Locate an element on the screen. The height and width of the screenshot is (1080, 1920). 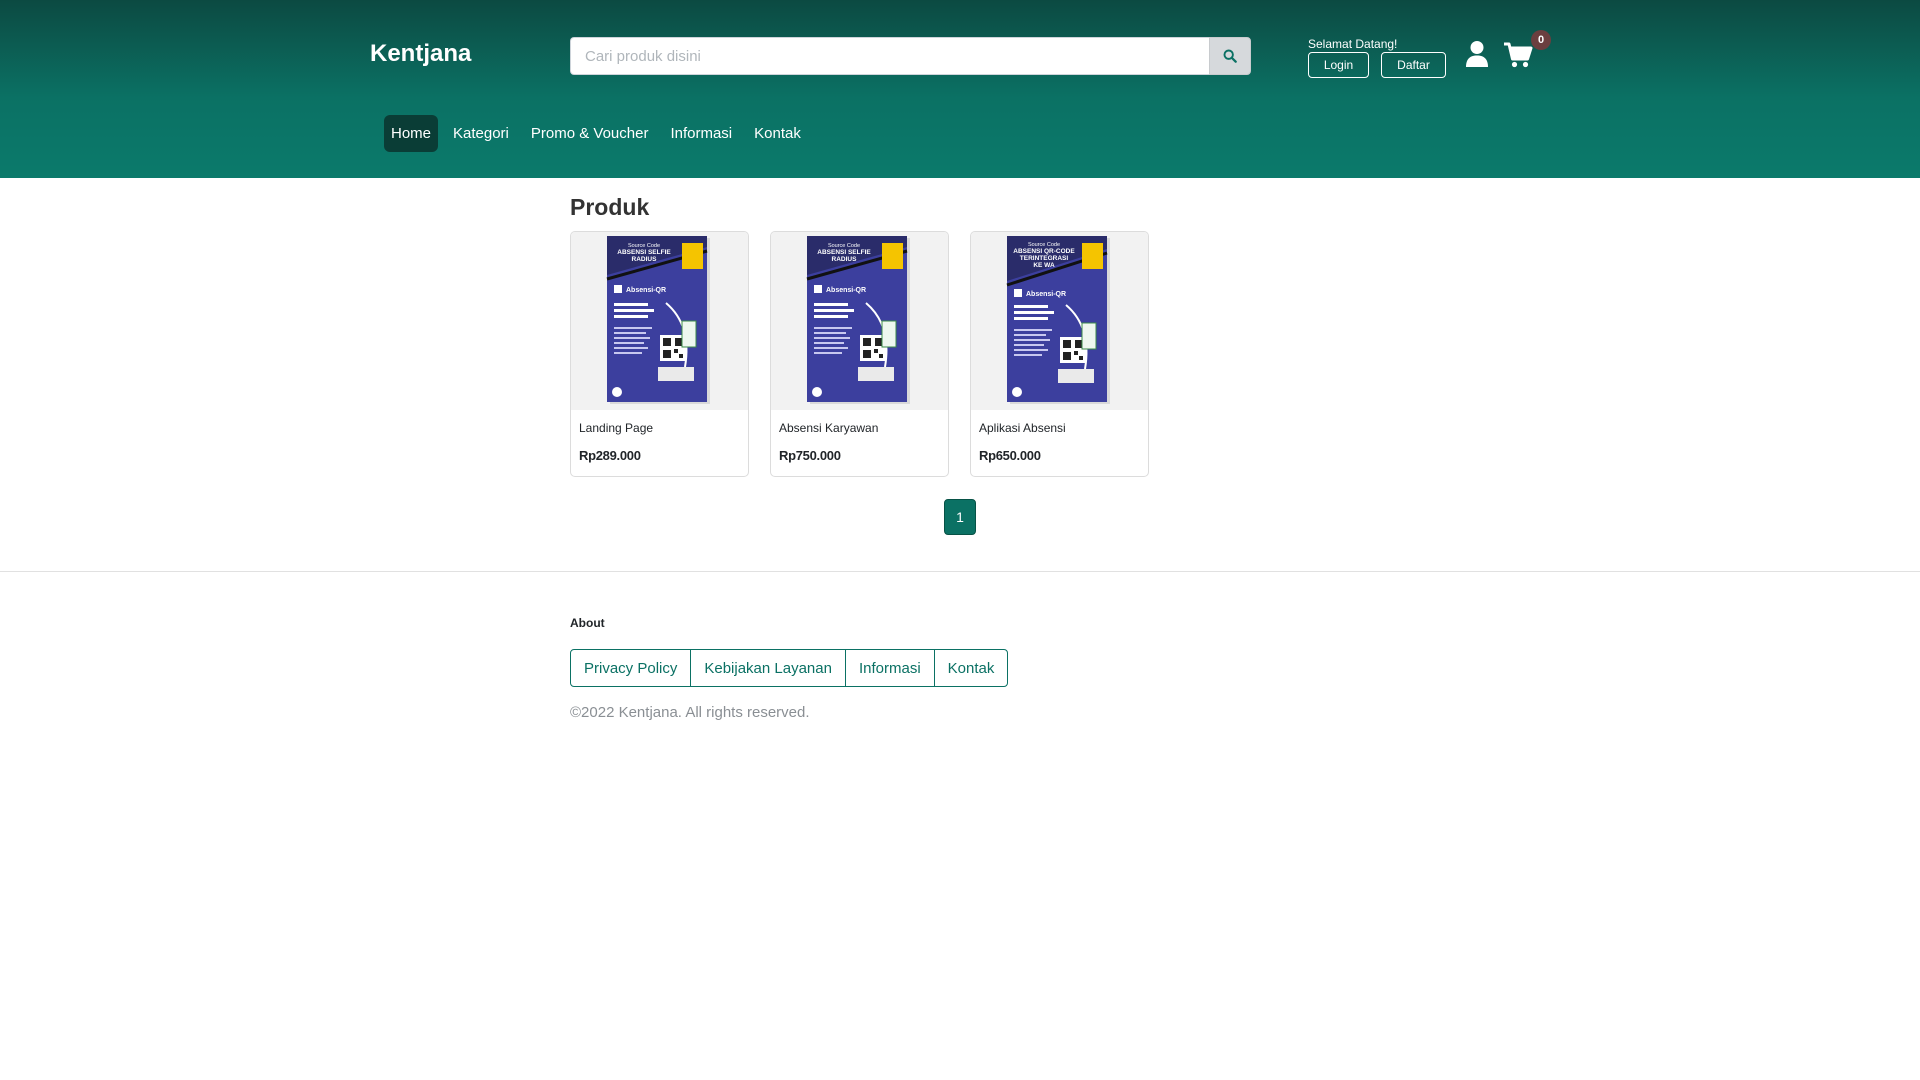
section-title: Produk is located at coordinates (610, 207).